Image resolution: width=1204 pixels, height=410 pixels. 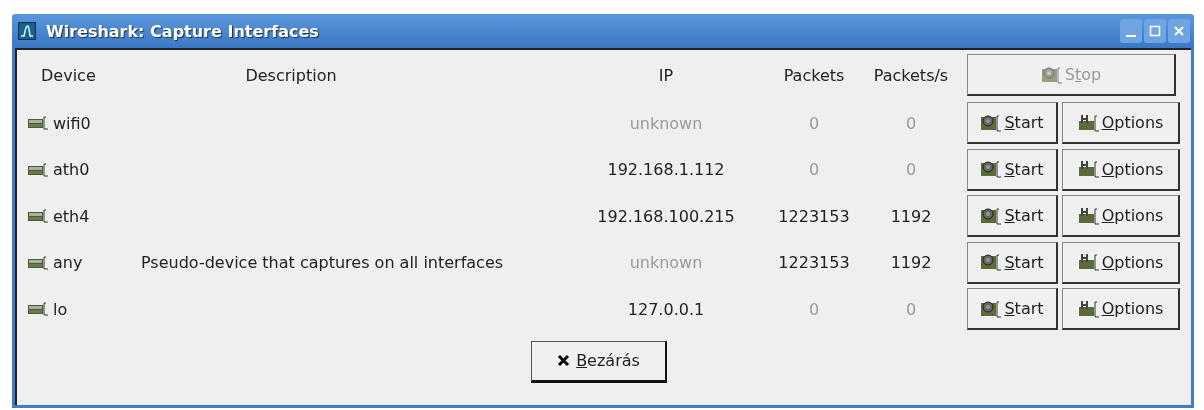 I want to click on maximize-button, so click(x=1155, y=31).